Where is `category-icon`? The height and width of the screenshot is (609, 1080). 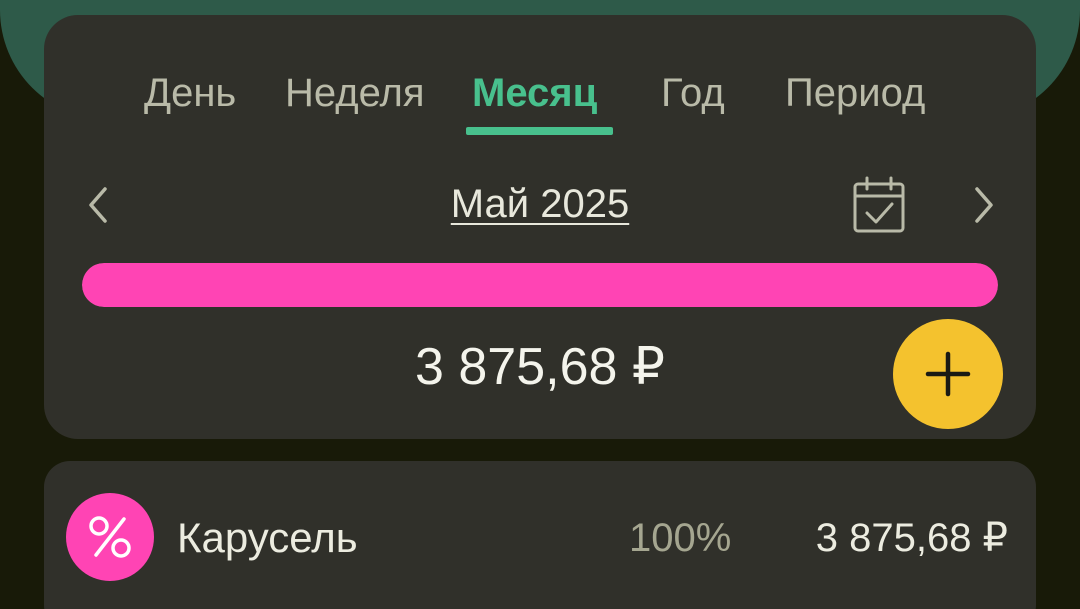
category-icon is located at coordinates (110, 537).